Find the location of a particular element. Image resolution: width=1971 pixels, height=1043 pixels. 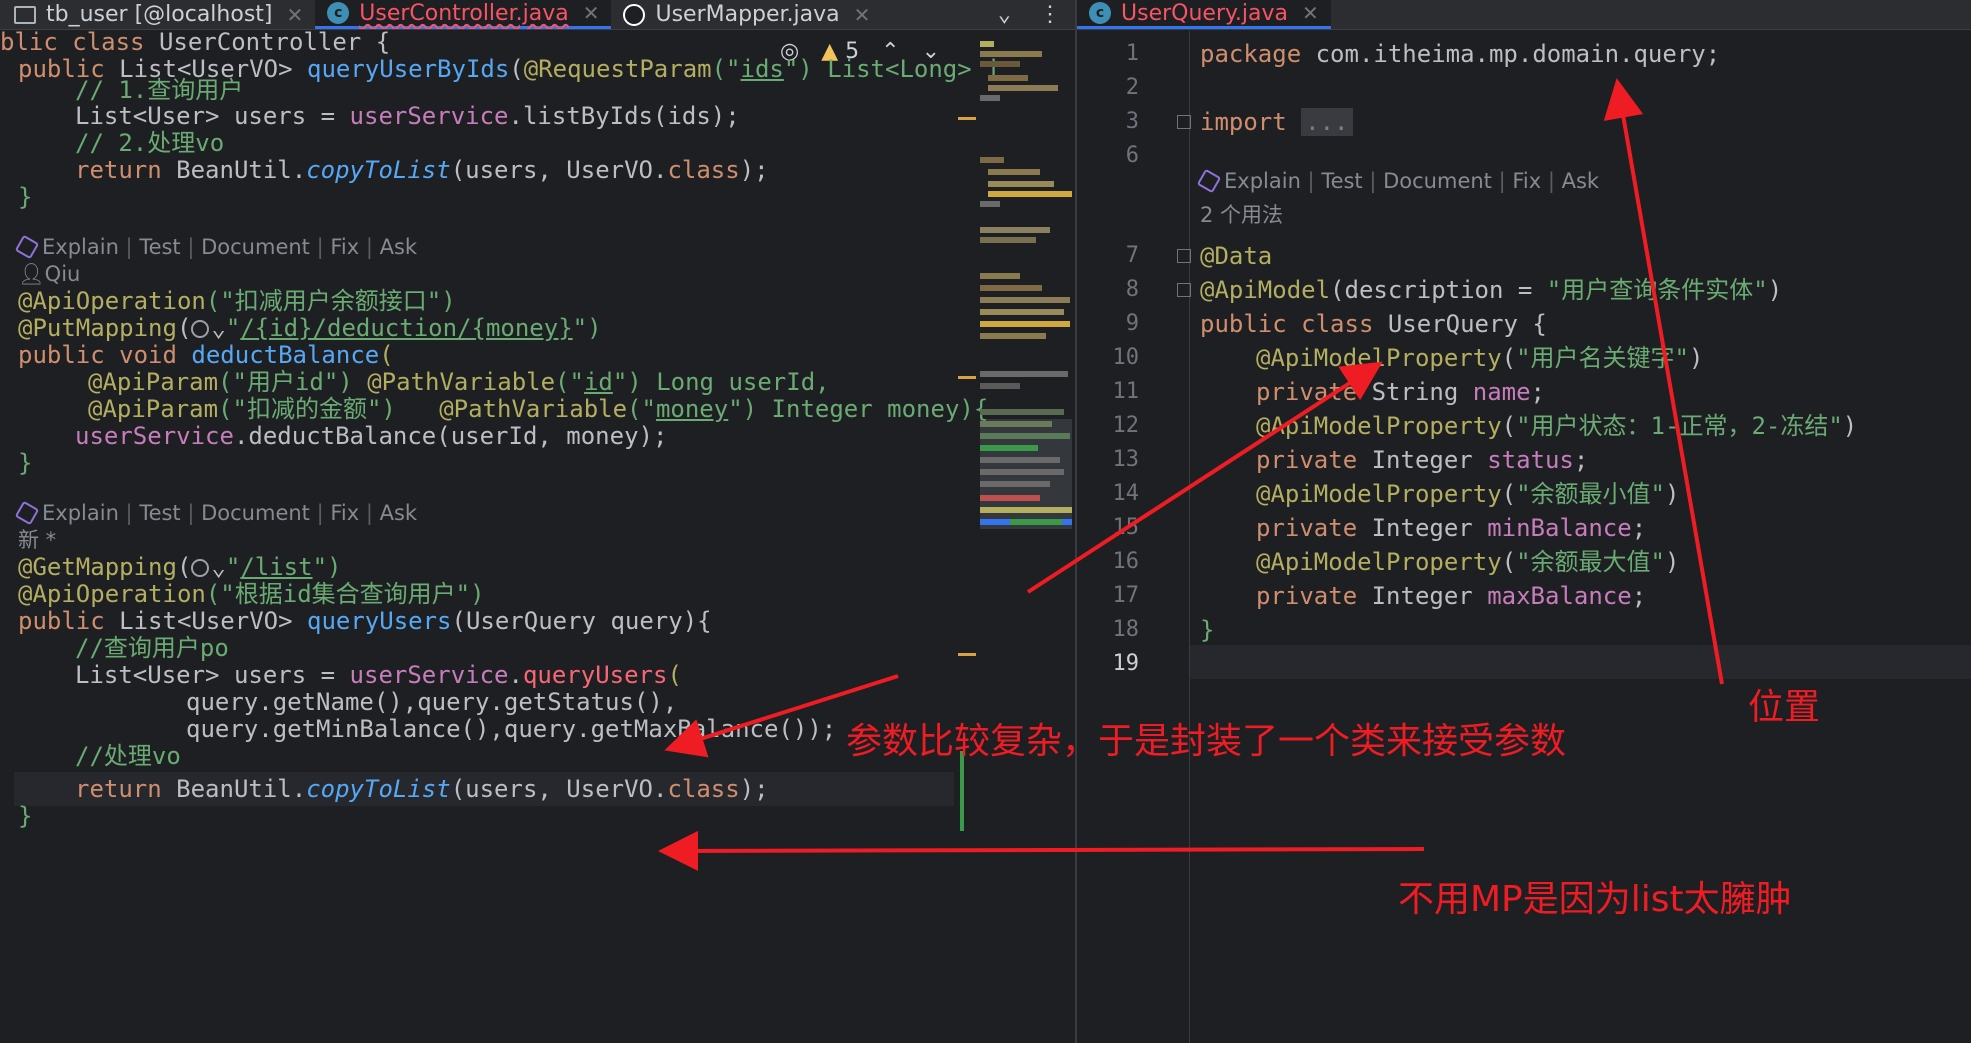

tab-user-controller: c UserController.java ✕ is located at coordinates (463, 14).